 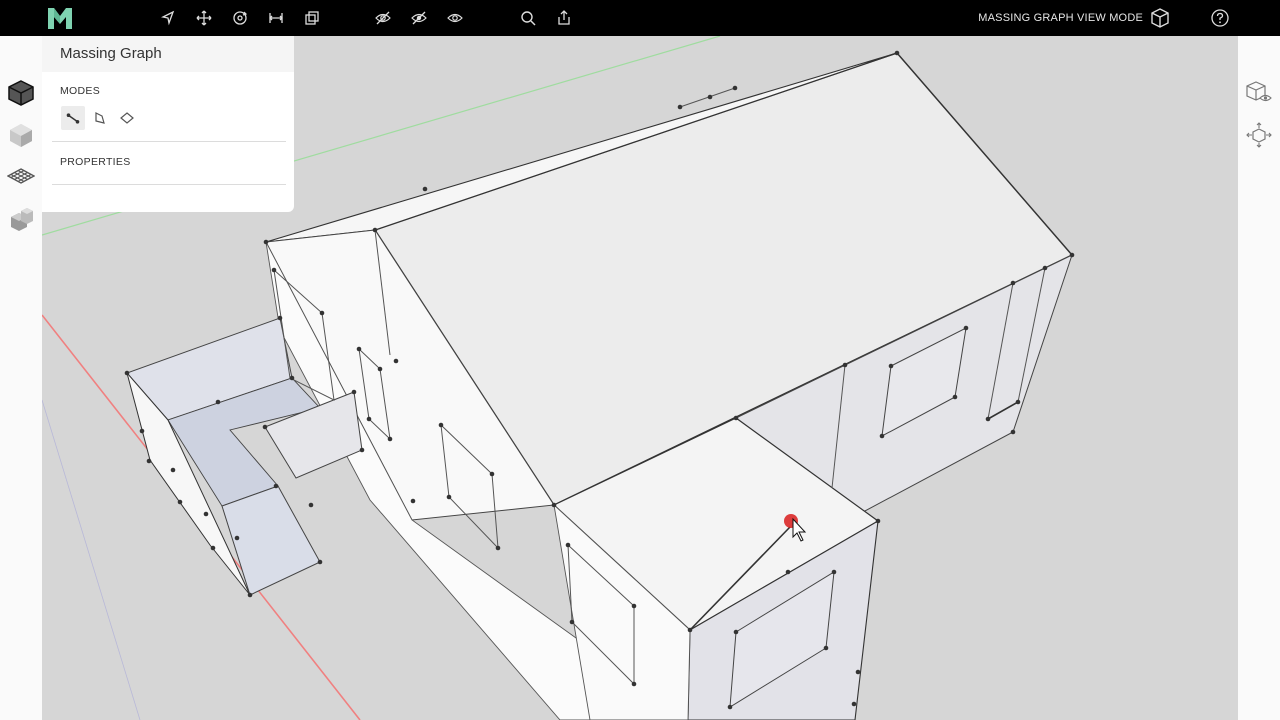 I want to click on edge-mode-icon, so click(x=73, y=118).